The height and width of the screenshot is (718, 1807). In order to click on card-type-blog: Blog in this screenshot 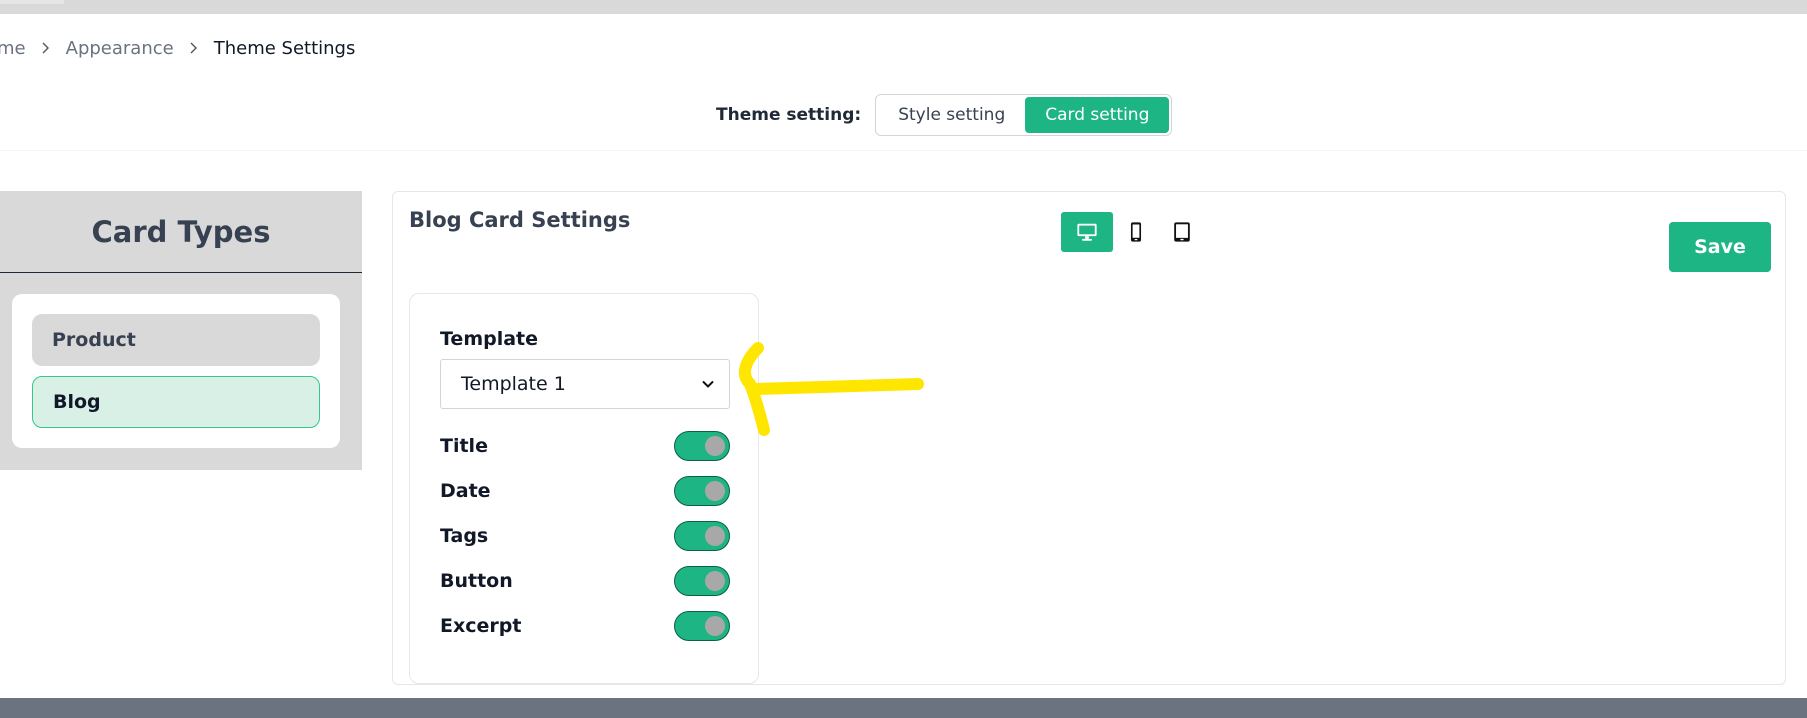, I will do `click(176, 402)`.